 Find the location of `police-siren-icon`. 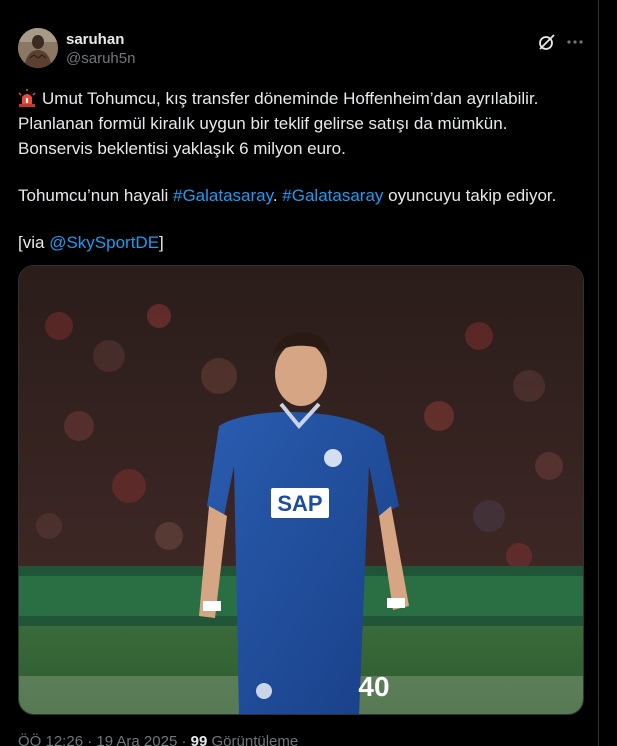

police-siren-icon is located at coordinates (27, 98).